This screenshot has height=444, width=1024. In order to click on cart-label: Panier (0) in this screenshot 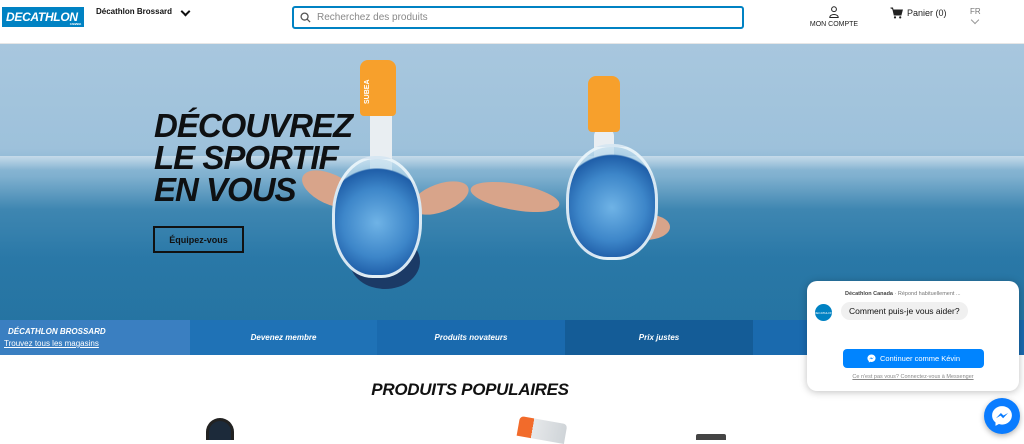, I will do `click(927, 13)`.